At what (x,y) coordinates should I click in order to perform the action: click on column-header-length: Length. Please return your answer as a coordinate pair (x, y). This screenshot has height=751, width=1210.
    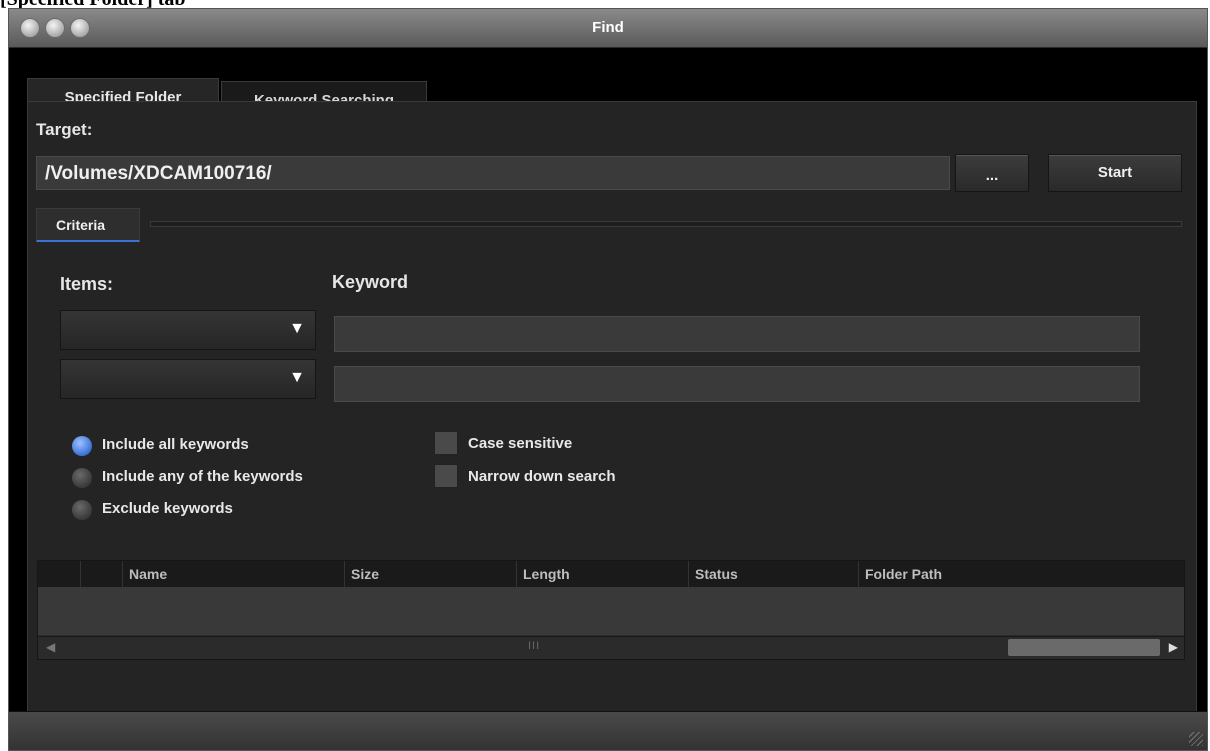
    Looking at the image, I should click on (602, 574).